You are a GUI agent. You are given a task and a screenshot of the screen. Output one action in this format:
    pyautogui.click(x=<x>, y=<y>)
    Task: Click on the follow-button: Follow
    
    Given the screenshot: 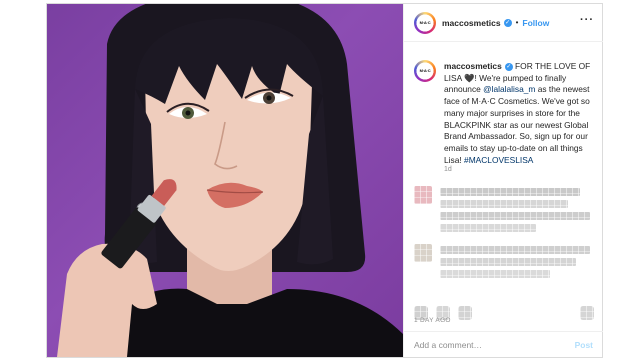 What is the action you would take?
    pyautogui.click(x=535, y=23)
    